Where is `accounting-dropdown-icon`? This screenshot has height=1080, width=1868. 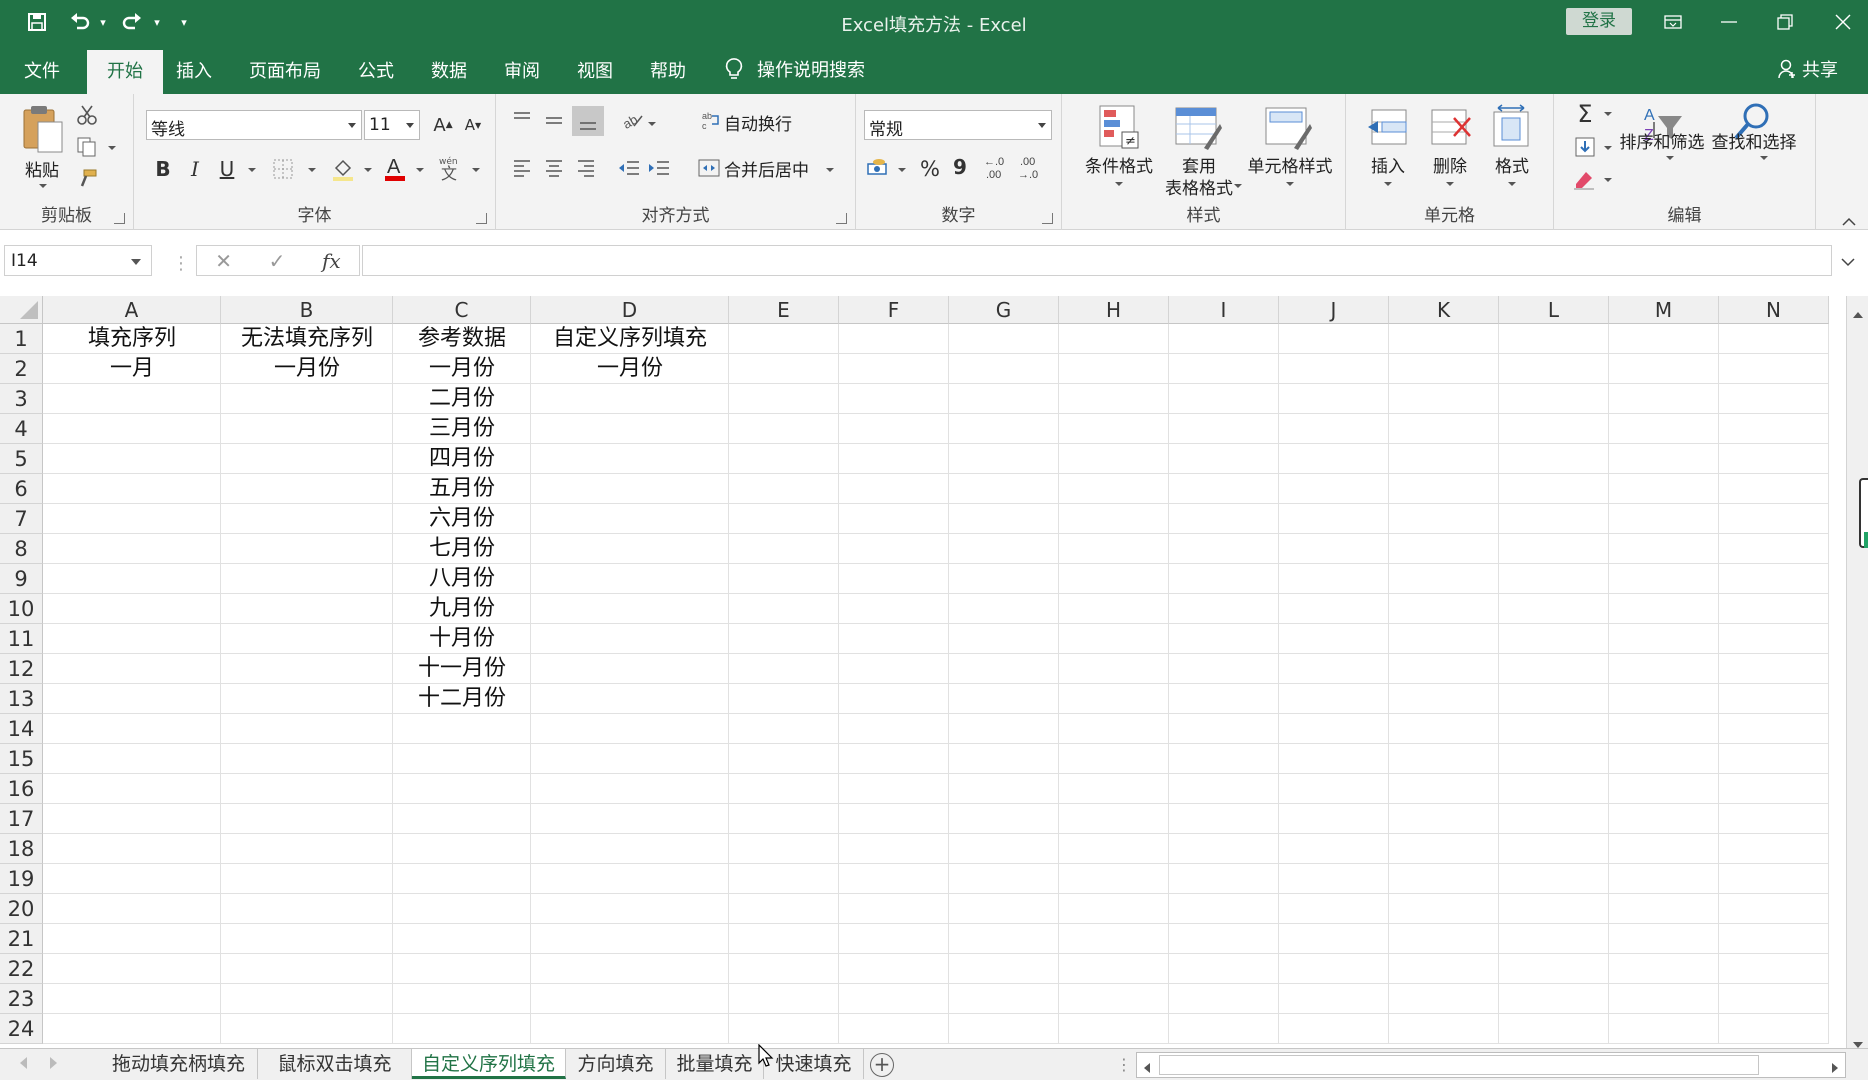 accounting-dropdown-icon is located at coordinates (902, 170).